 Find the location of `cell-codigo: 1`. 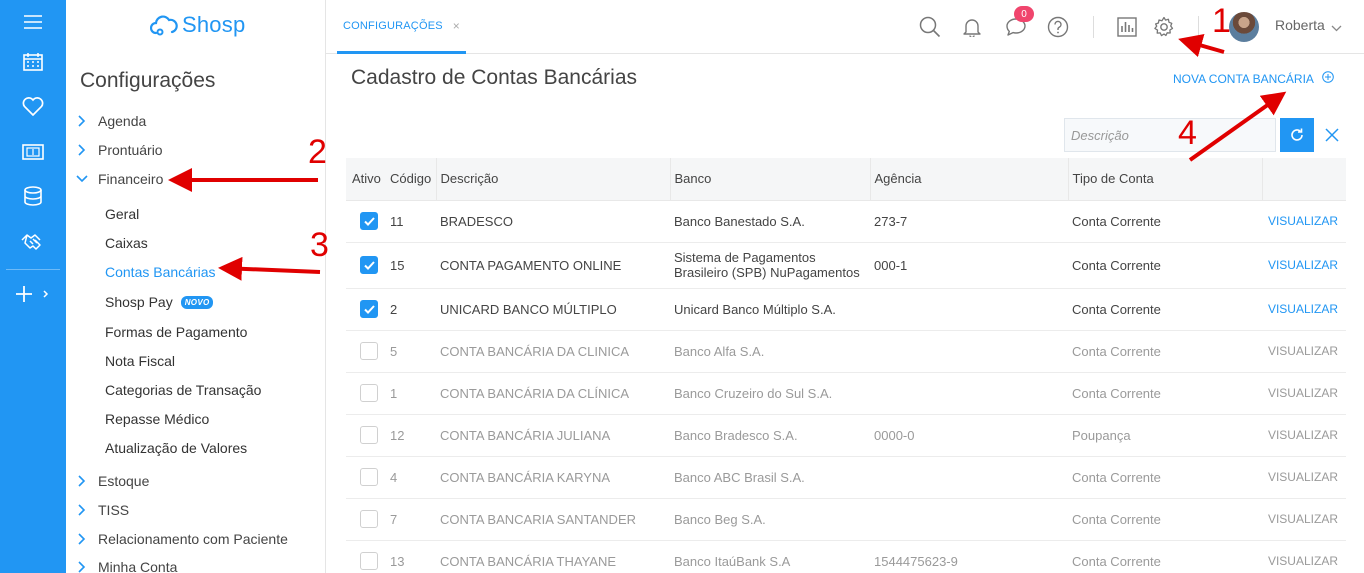

cell-codigo: 1 is located at coordinates (411, 393).